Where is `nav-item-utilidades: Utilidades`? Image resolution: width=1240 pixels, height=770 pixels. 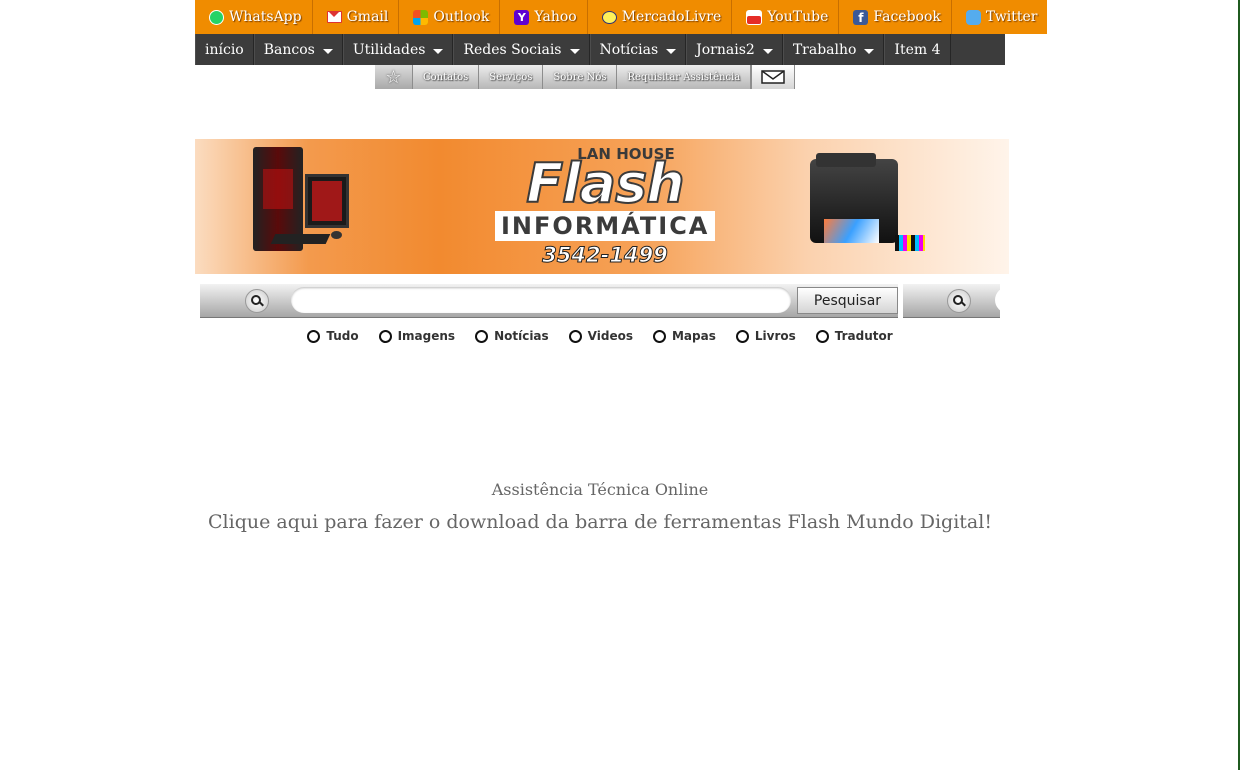
nav-item-utilidades: Utilidades is located at coordinates (398, 49).